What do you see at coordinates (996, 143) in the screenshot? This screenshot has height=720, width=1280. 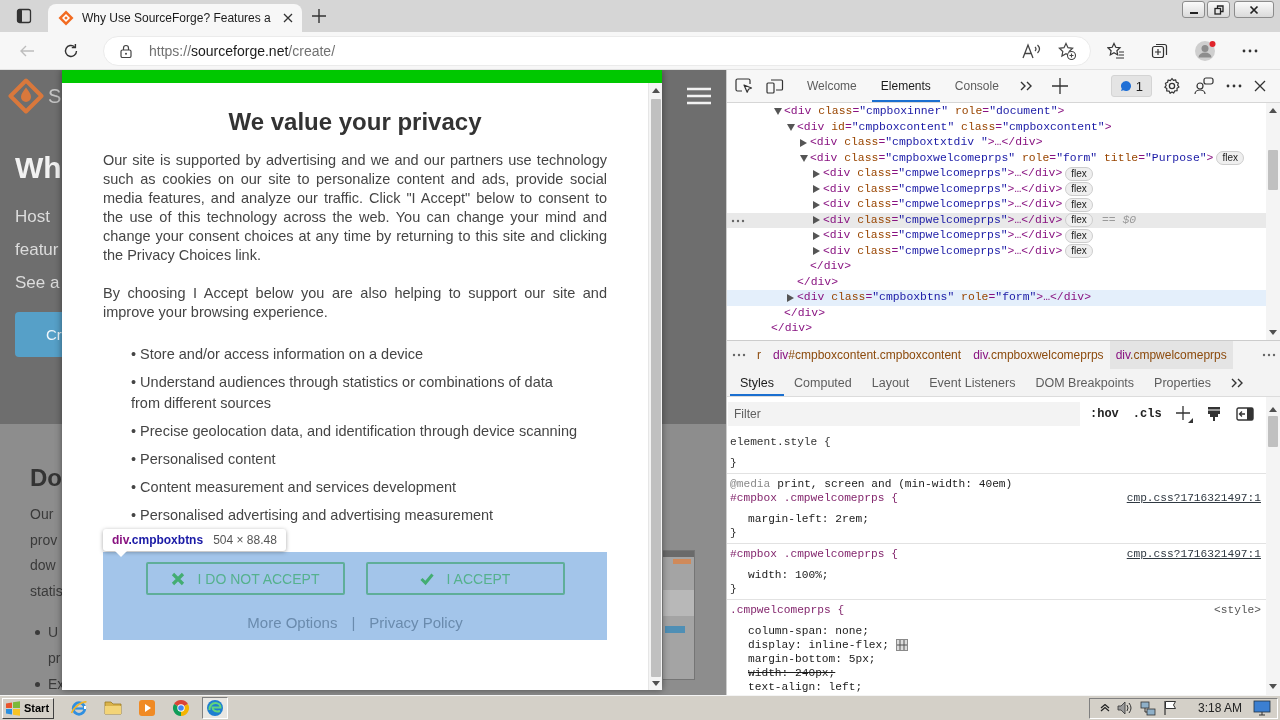 I see `dom-node: <div class="cmpboxtxtdiv ">…</div>` at bounding box center [996, 143].